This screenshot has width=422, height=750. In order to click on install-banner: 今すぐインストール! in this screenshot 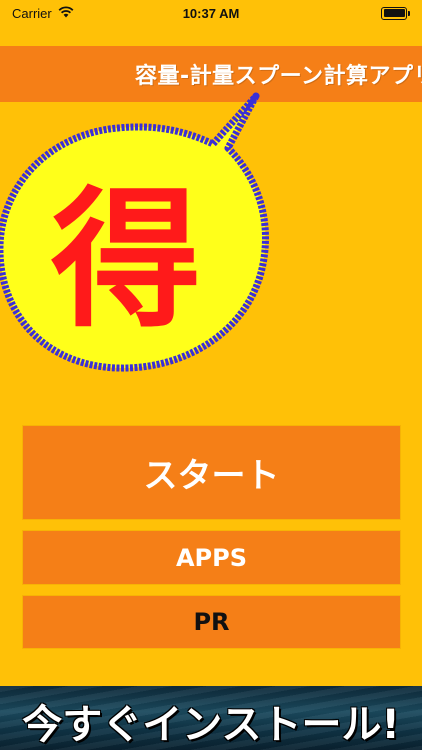, I will do `click(211, 718)`.